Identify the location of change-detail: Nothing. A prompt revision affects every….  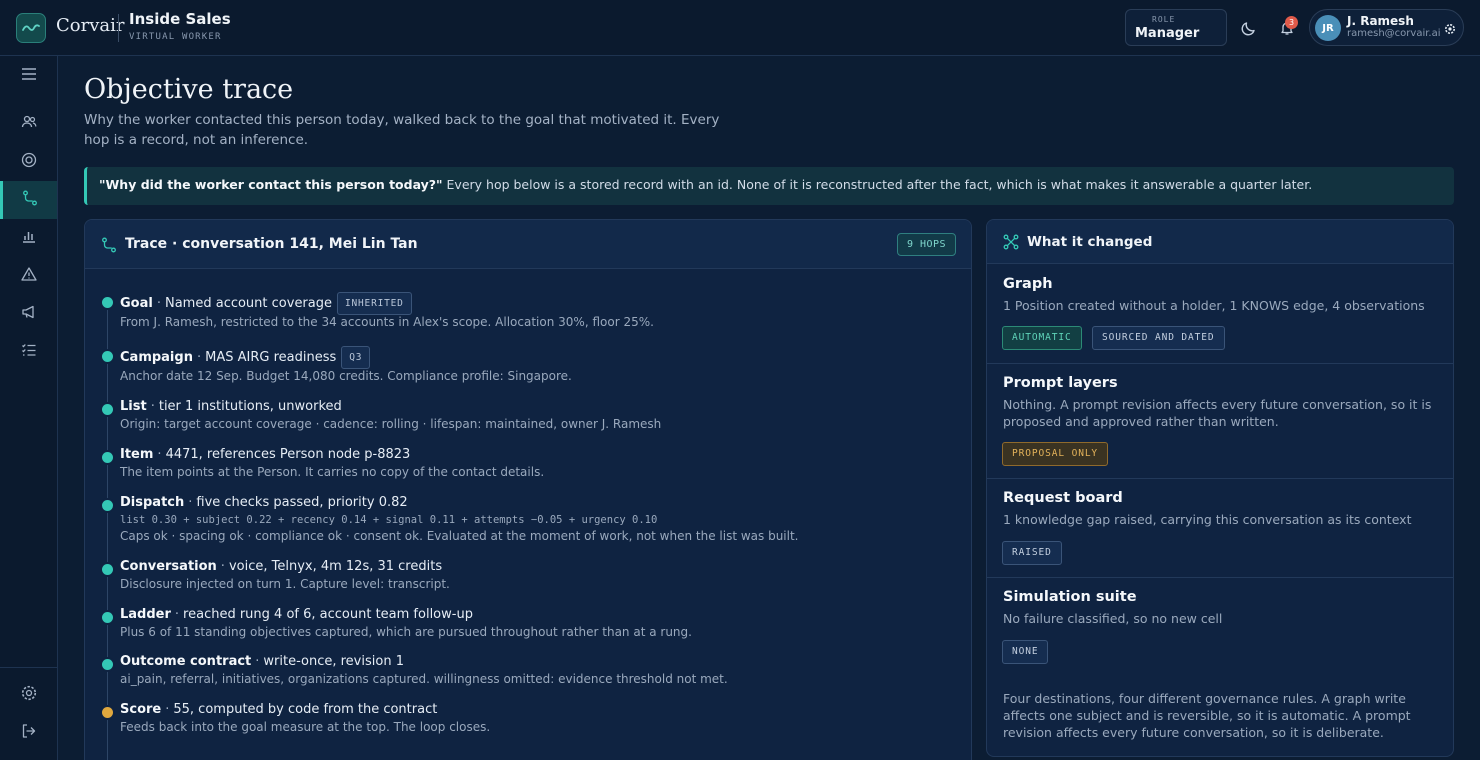
(1217, 413).